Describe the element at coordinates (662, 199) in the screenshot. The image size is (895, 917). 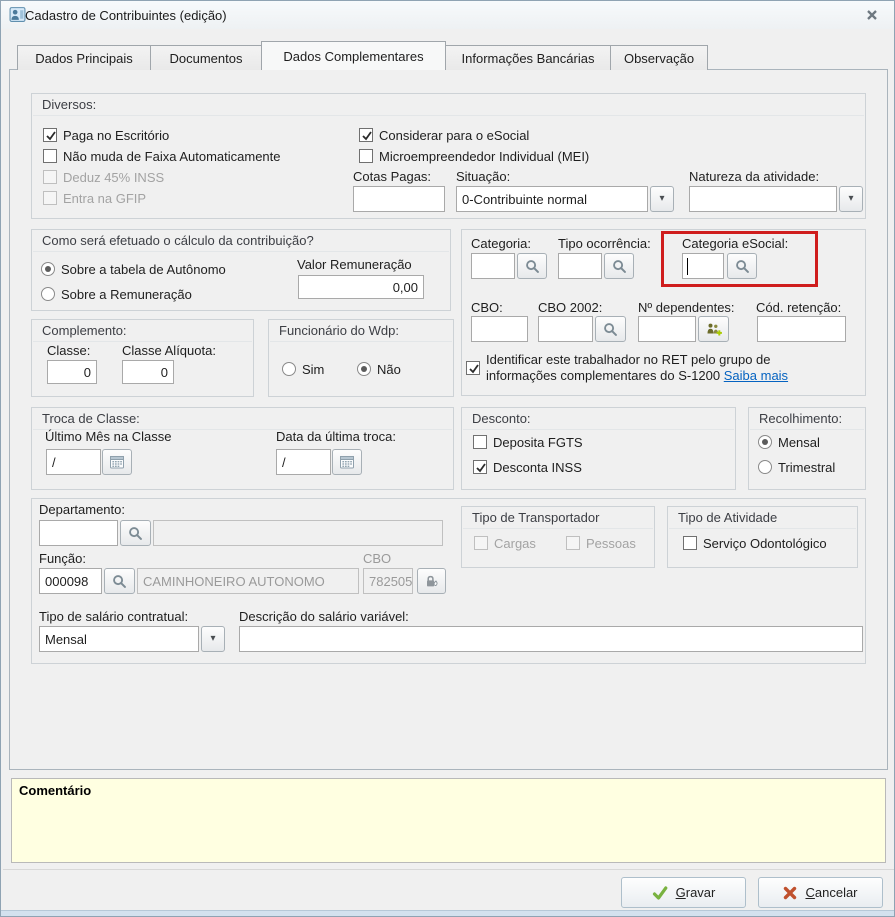
I see `situacao-dropdown-button: ▾` at that location.